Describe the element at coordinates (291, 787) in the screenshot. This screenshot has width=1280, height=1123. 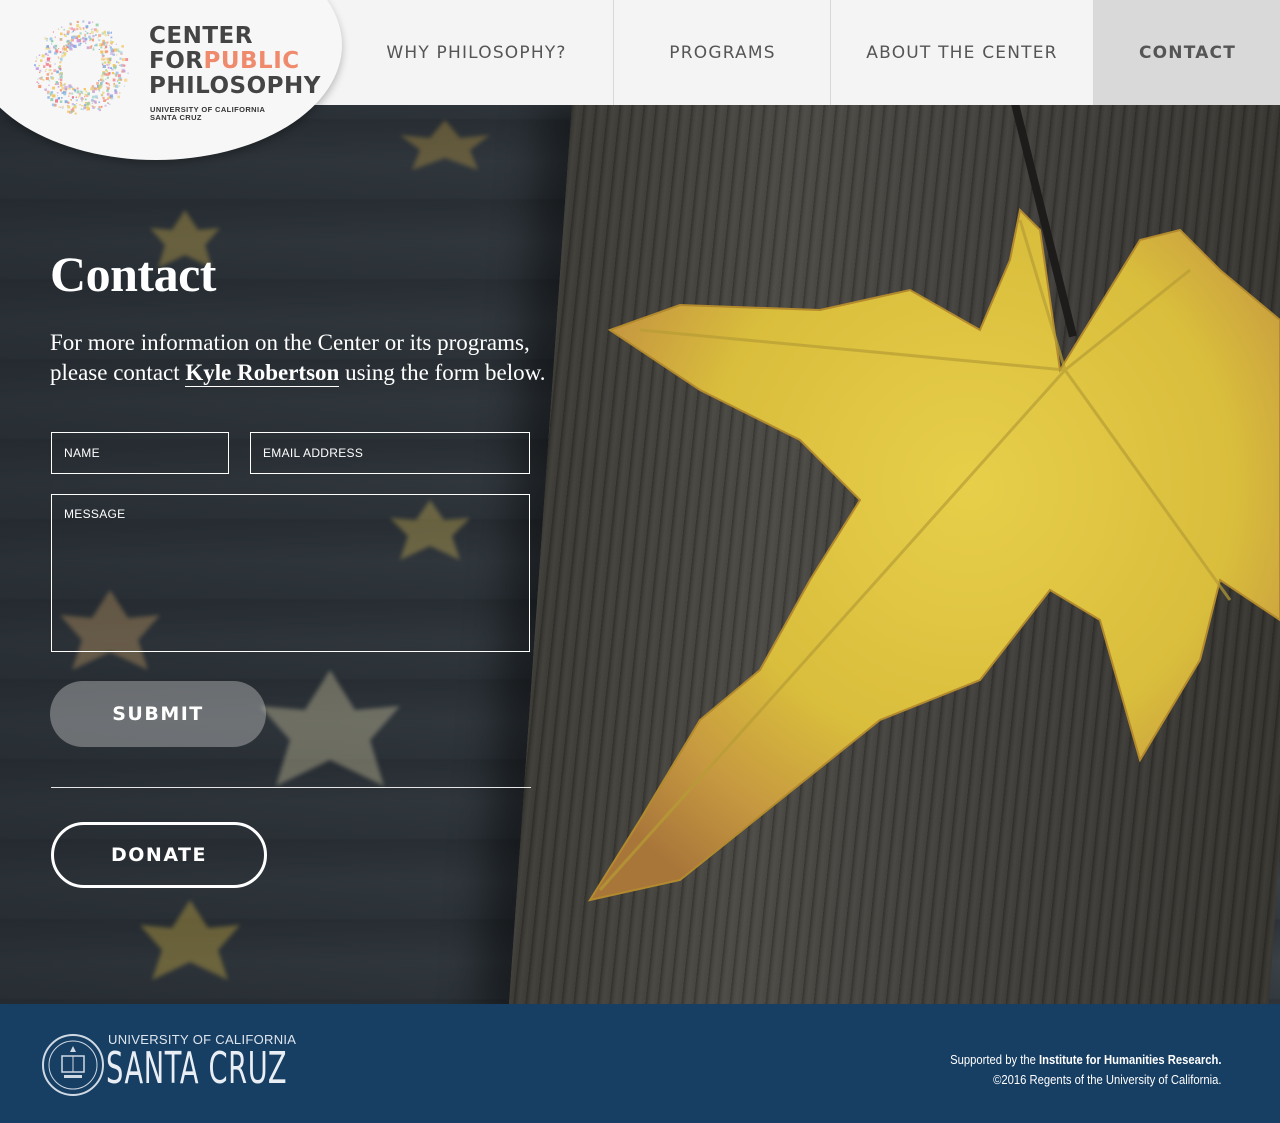
I see `section-divider` at that location.